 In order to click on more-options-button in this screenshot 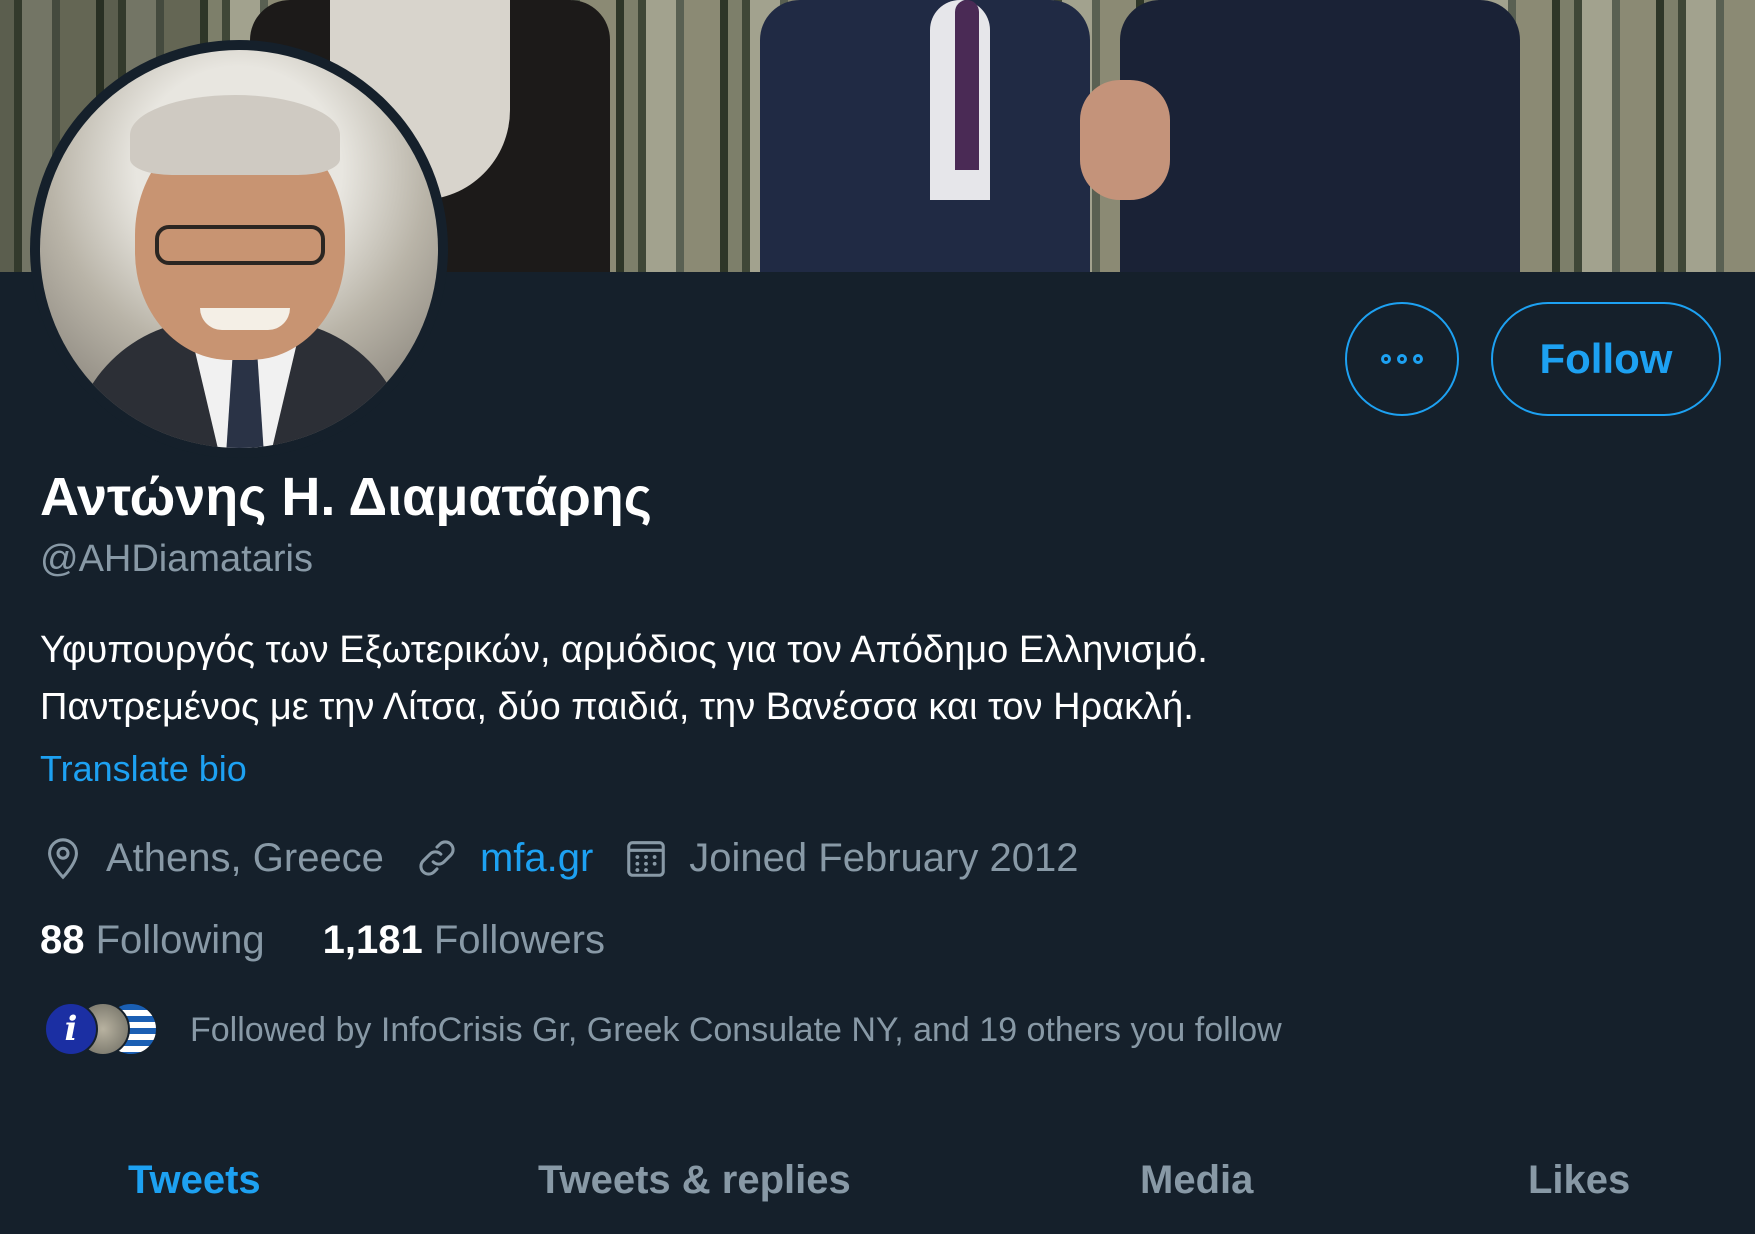, I will do `click(1402, 359)`.